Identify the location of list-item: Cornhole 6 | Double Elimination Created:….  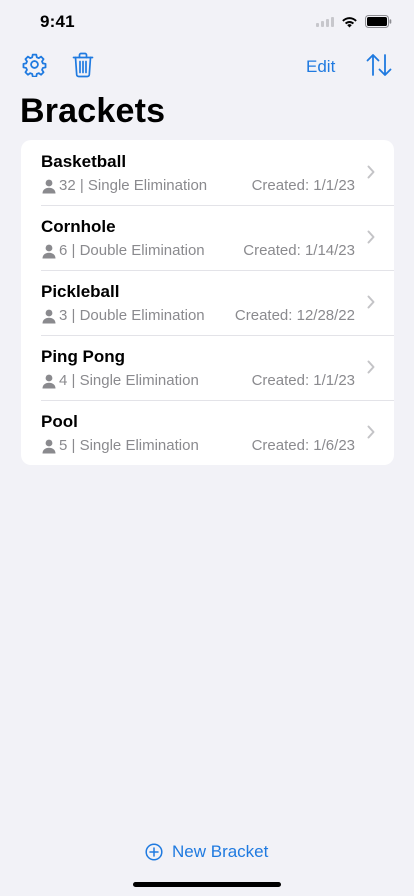
(207, 237).